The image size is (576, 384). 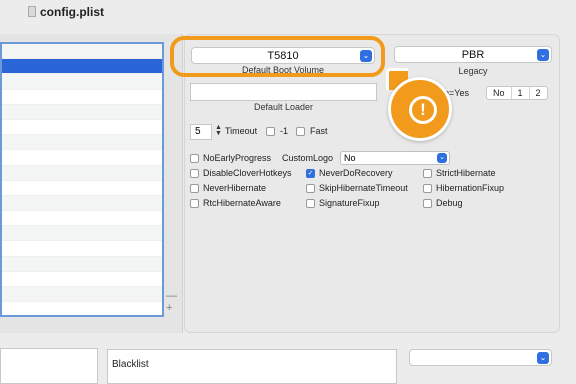 I want to click on minus1-label: -1, so click(x=284, y=131).